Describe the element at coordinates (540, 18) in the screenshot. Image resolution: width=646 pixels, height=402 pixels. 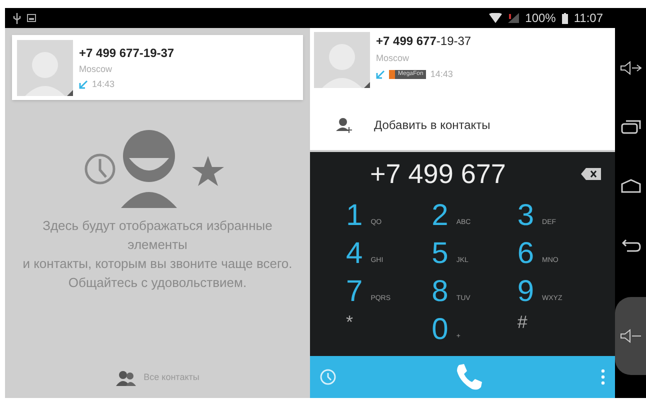
I see `battery-percent: 100%` at that location.